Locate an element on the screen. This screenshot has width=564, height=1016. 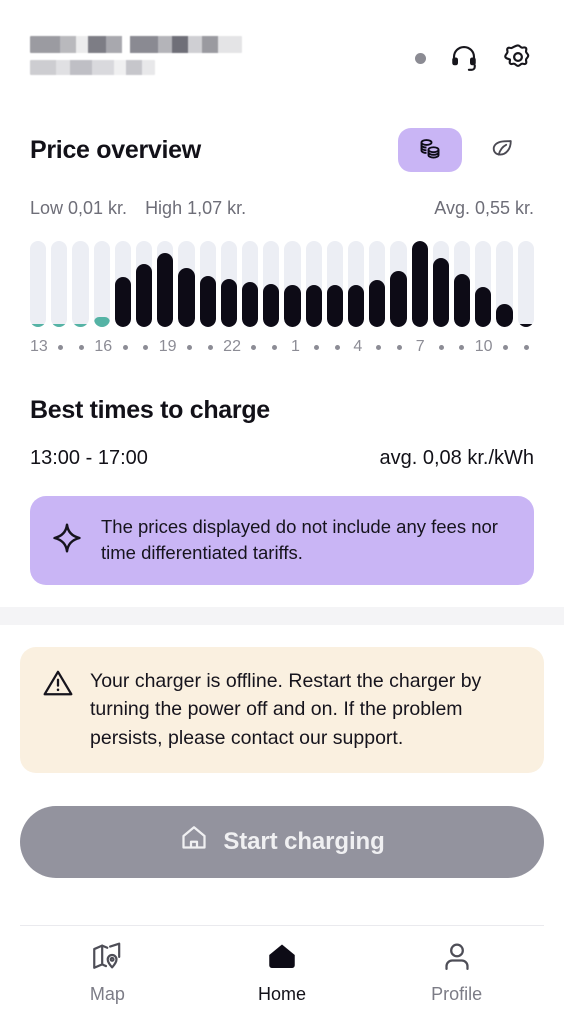
price-high: High 1,07 kr. is located at coordinates (196, 208).